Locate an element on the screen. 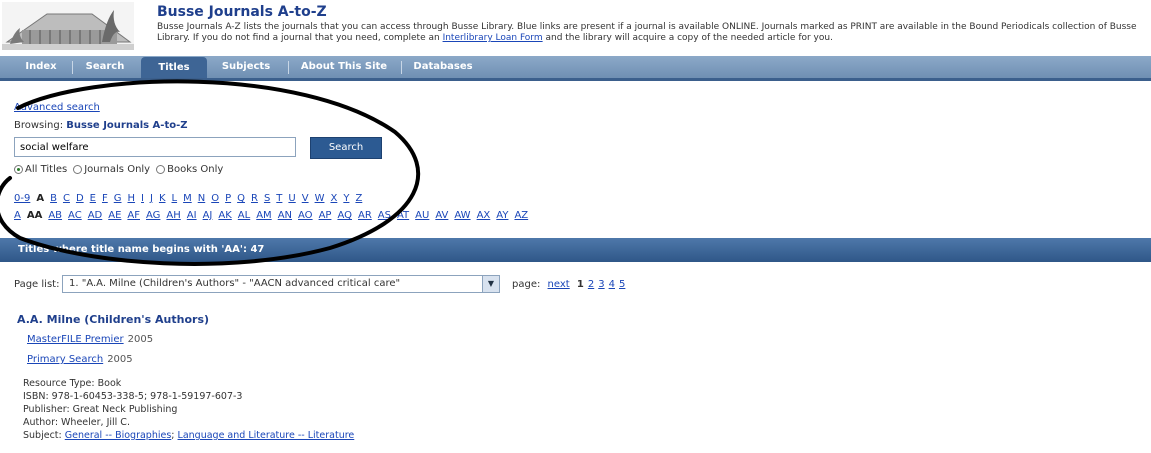  letter-link-ak: AK is located at coordinates (224, 215).